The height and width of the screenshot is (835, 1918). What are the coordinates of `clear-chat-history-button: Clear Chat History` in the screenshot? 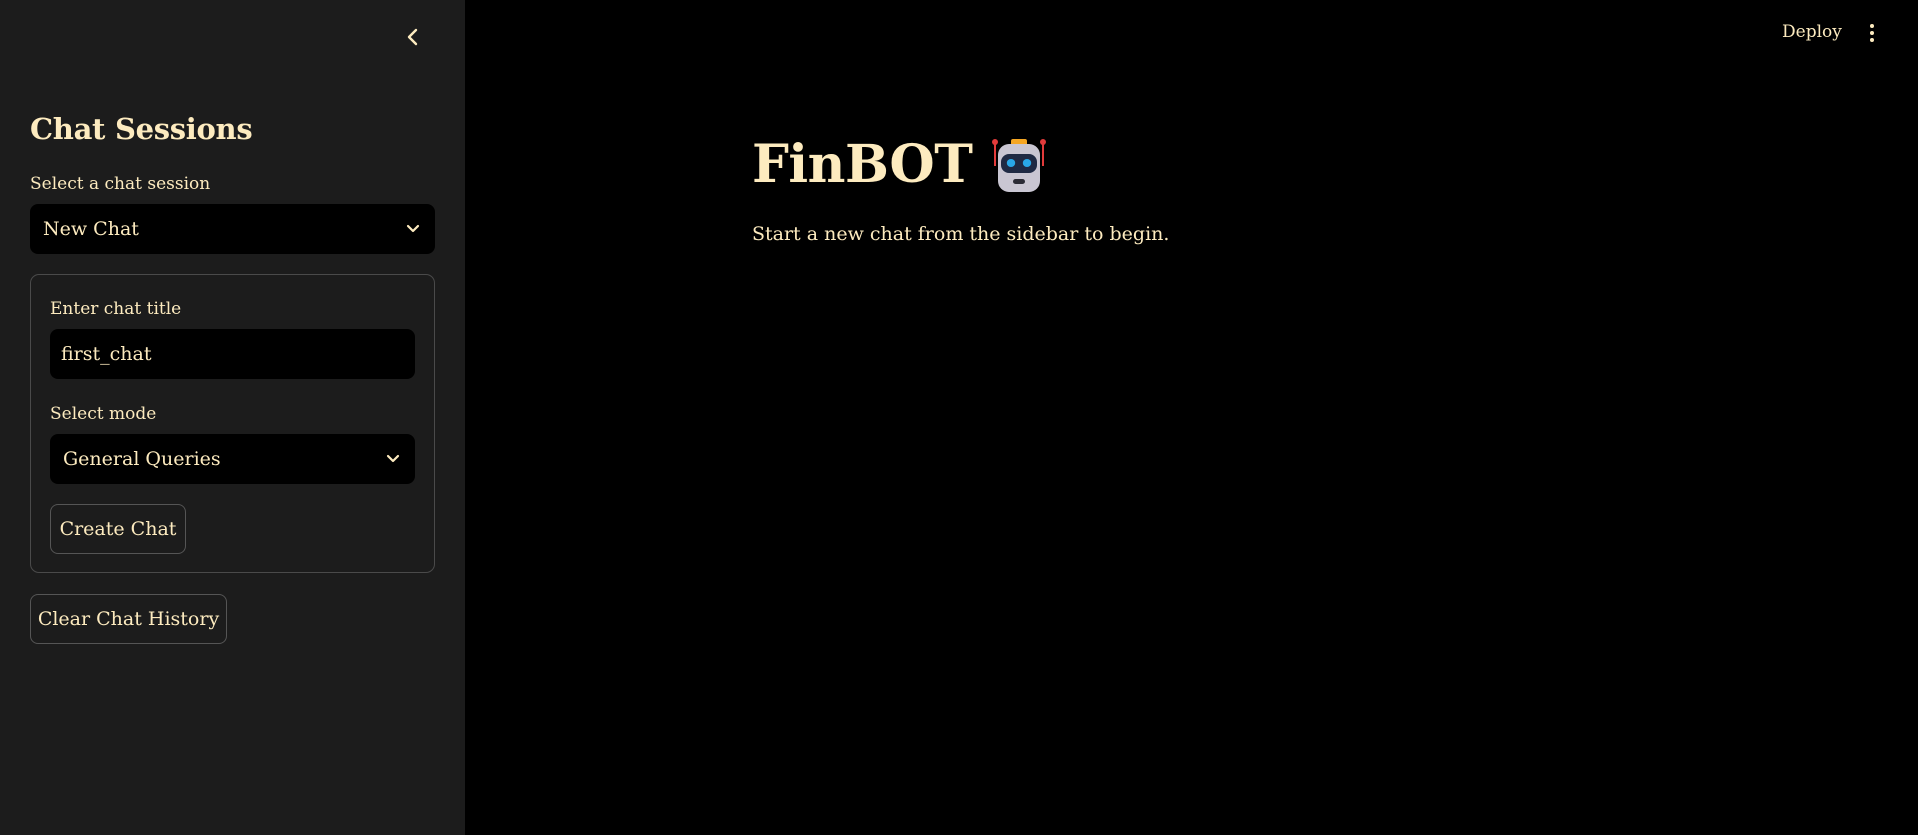 It's located at (128, 619).